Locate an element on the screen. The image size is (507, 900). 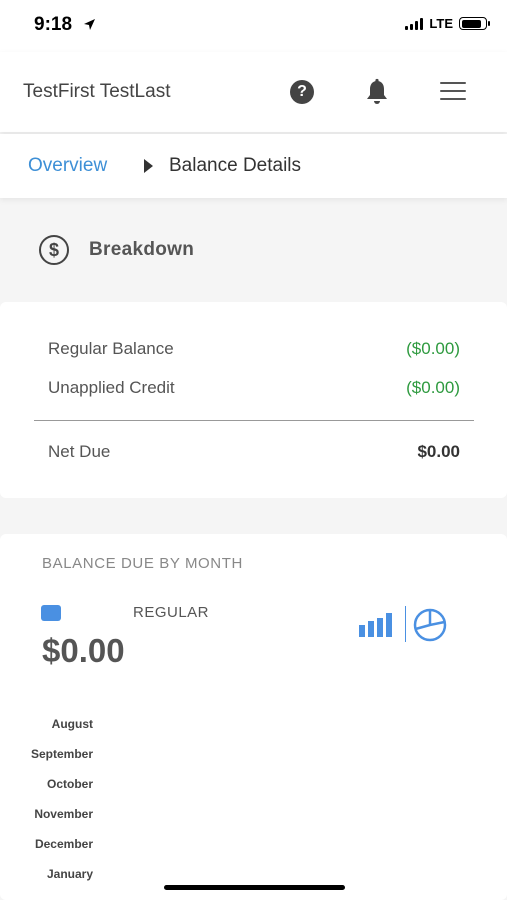
breadcrumb: Overview Balance Details is located at coordinates (253, 166).